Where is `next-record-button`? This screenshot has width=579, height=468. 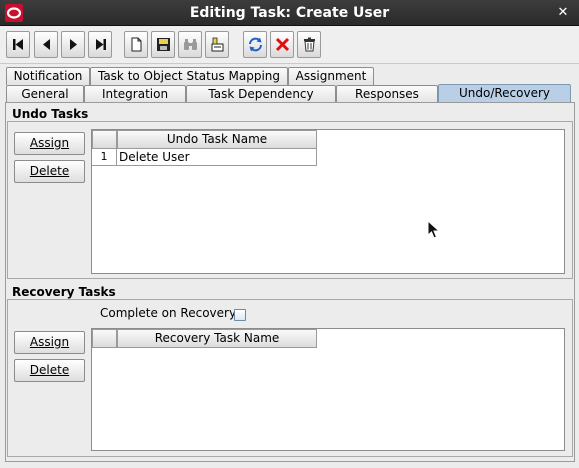 next-record-button is located at coordinates (73, 44).